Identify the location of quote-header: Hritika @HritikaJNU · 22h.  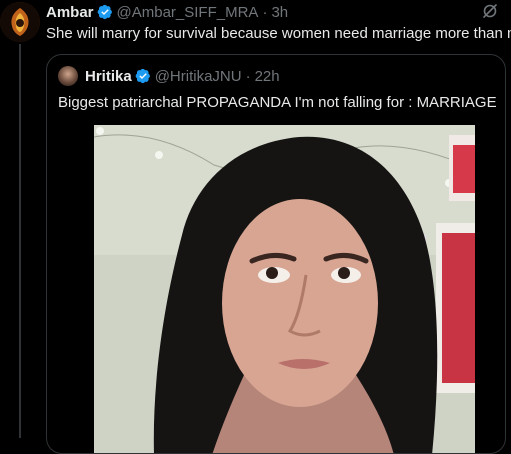
(182, 76).